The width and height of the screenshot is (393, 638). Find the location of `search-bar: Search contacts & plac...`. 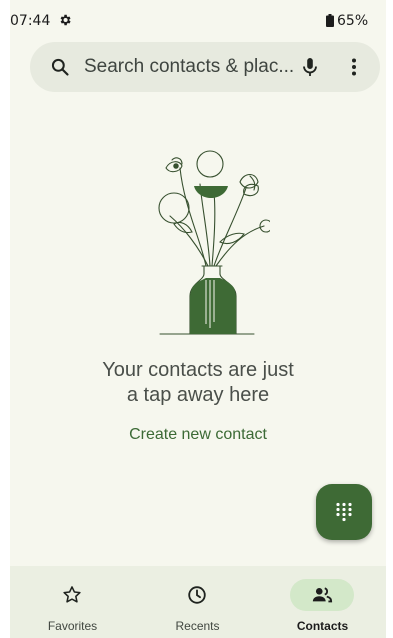

search-bar: Search contacts & plac... is located at coordinates (205, 67).